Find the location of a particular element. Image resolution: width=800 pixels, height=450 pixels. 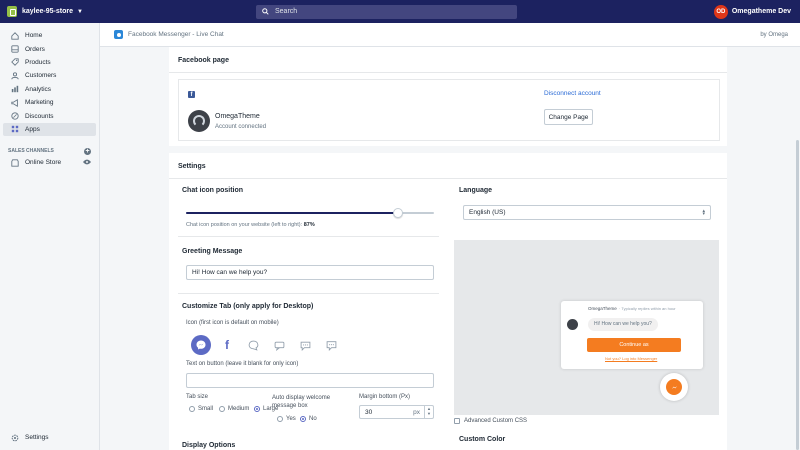

advanced-css-label: Advanced Custom CSS is located at coordinates (496, 421).